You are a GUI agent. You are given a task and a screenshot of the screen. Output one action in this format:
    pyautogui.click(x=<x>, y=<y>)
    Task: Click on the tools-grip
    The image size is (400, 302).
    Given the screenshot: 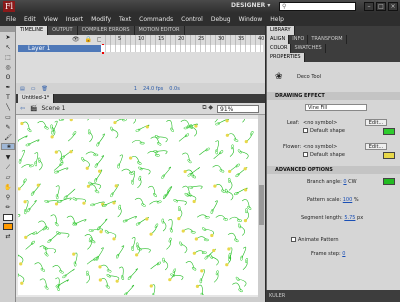 What is the action you would take?
    pyautogui.click(x=7, y=29)
    